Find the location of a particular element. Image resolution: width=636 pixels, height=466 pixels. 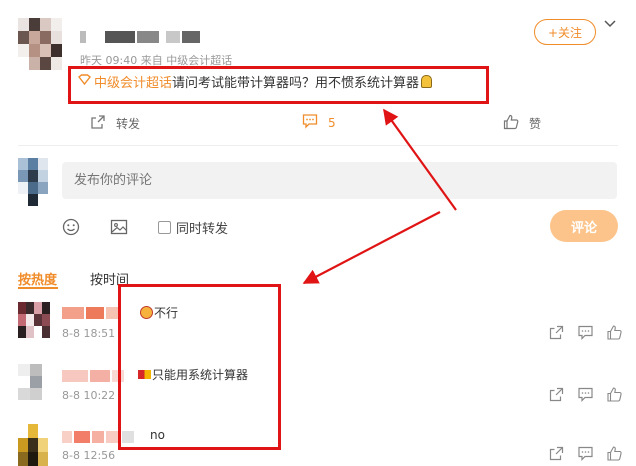

arrow-to-replies is located at coordinates (371, 247).